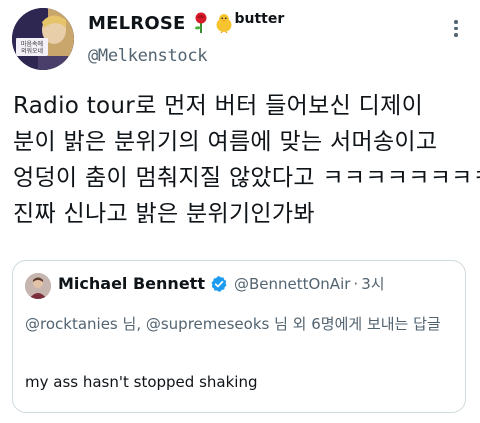 The height and width of the screenshot is (423, 480). Describe the element at coordinates (259, 19) in the screenshot. I see `author-name-suffix: butter` at that location.